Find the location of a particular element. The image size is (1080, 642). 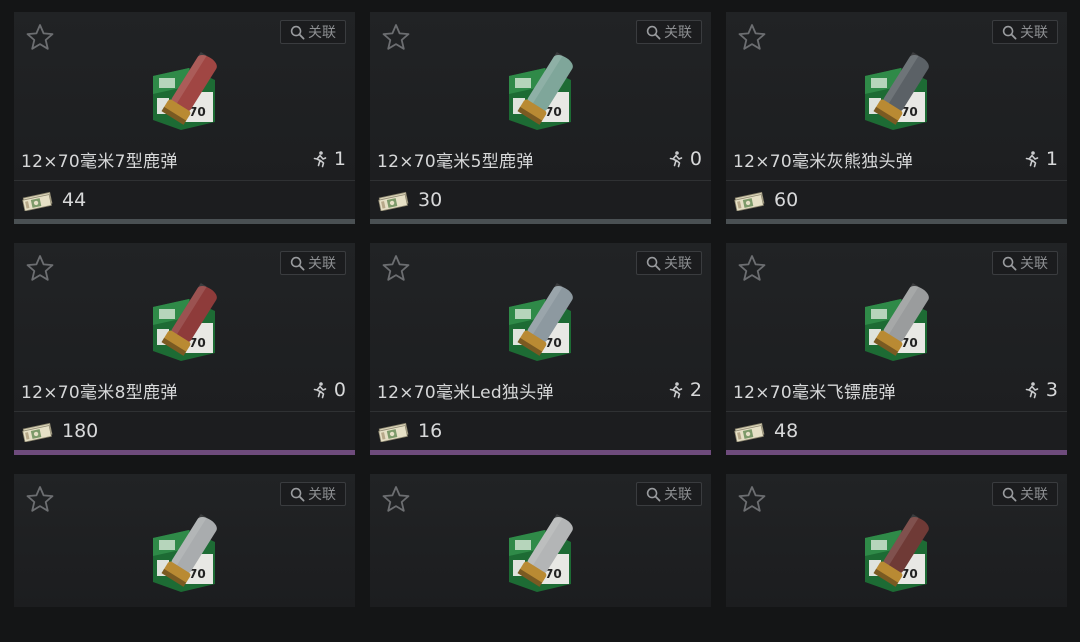

item-name: 12×70毫米8型鹿弹 is located at coordinates (99, 393).